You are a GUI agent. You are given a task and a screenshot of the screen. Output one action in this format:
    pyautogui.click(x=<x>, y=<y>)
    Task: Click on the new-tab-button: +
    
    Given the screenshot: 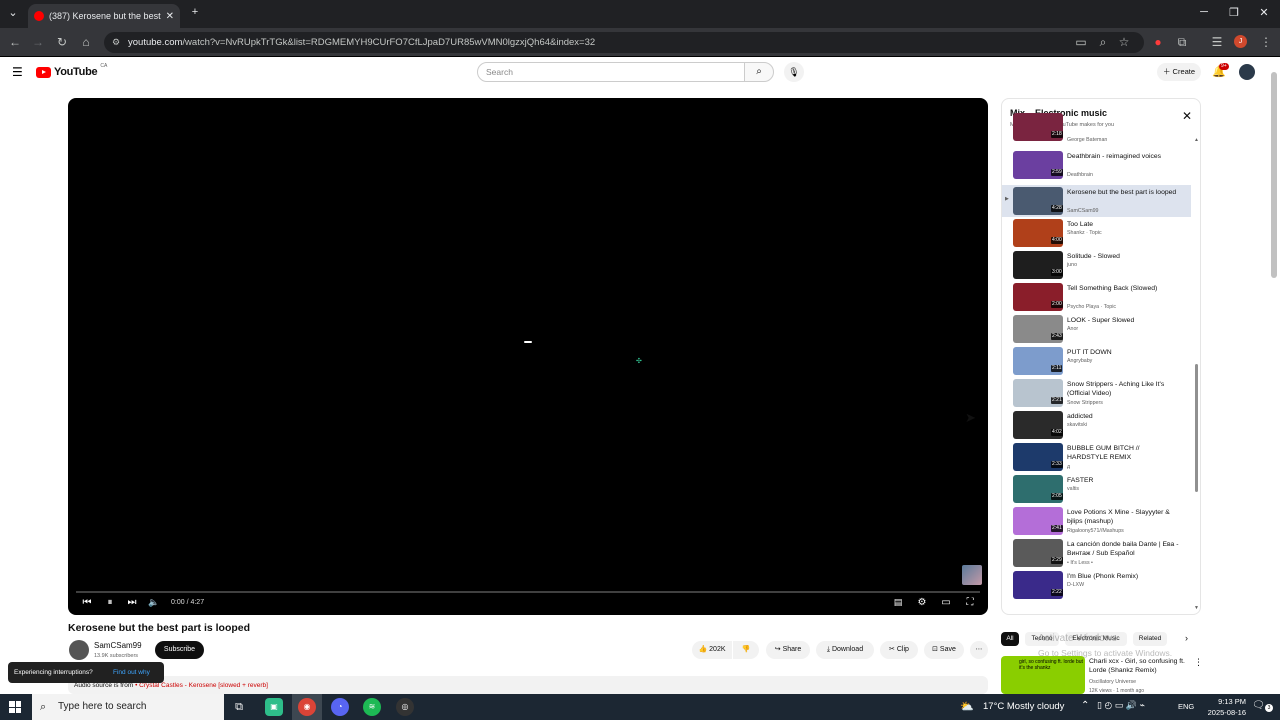 What is the action you would take?
    pyautogui.click(x=195, y=12)
    